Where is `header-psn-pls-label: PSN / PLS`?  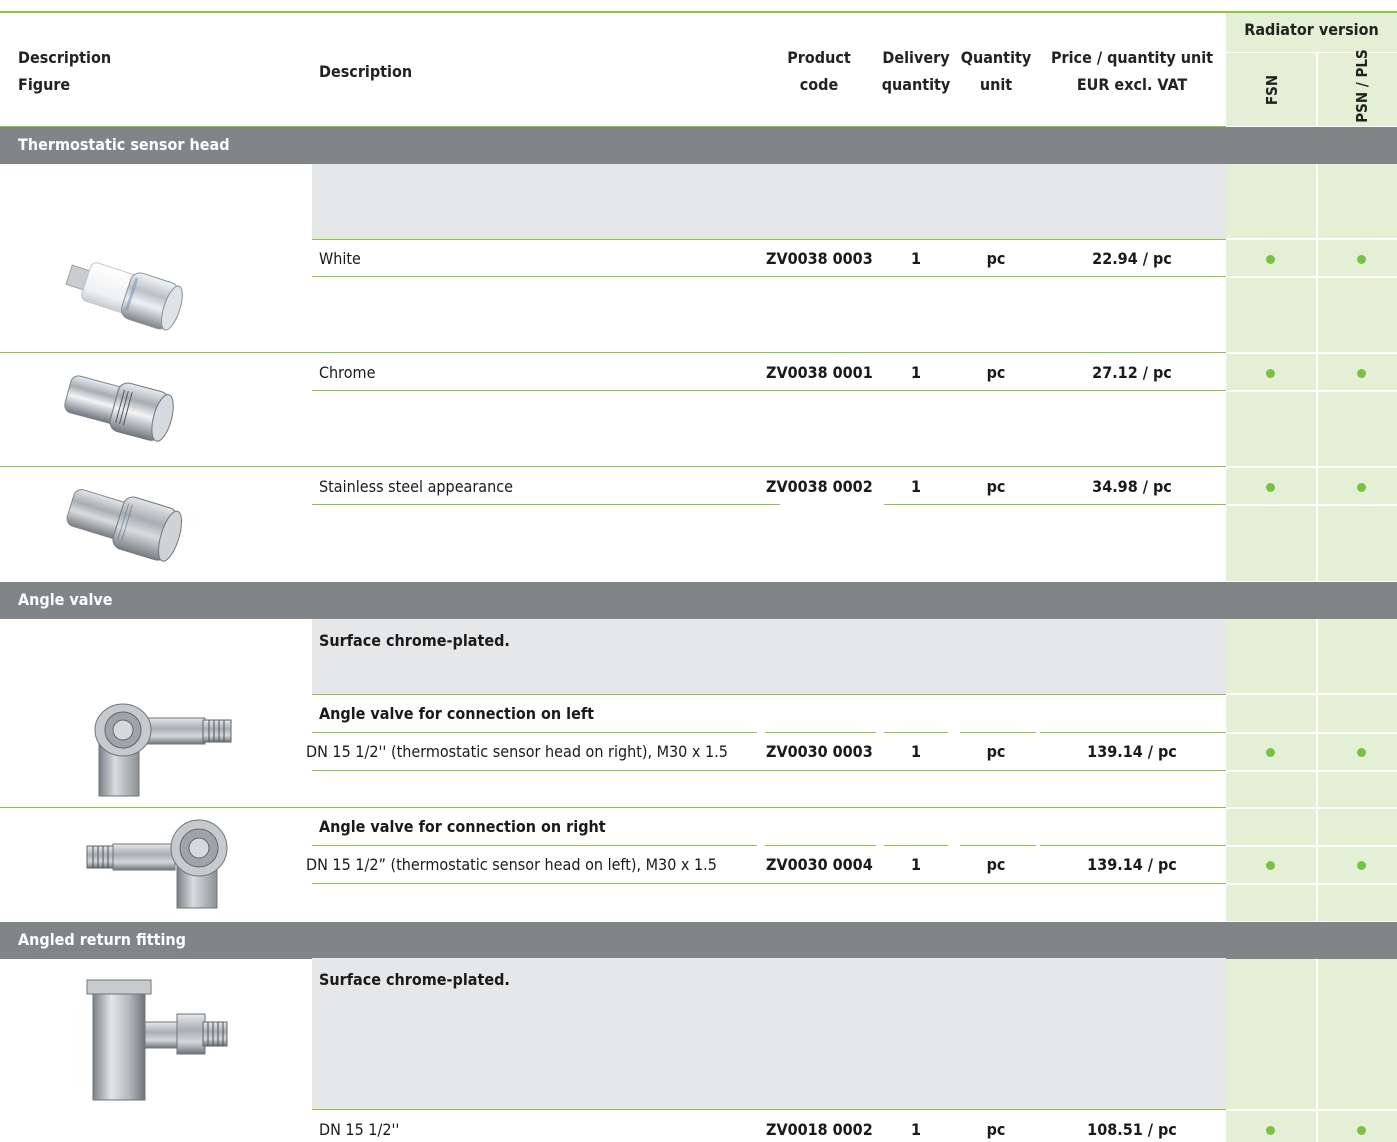 header-psn-pls-label: PSN / PLS is located at coordinates (1362, 86).